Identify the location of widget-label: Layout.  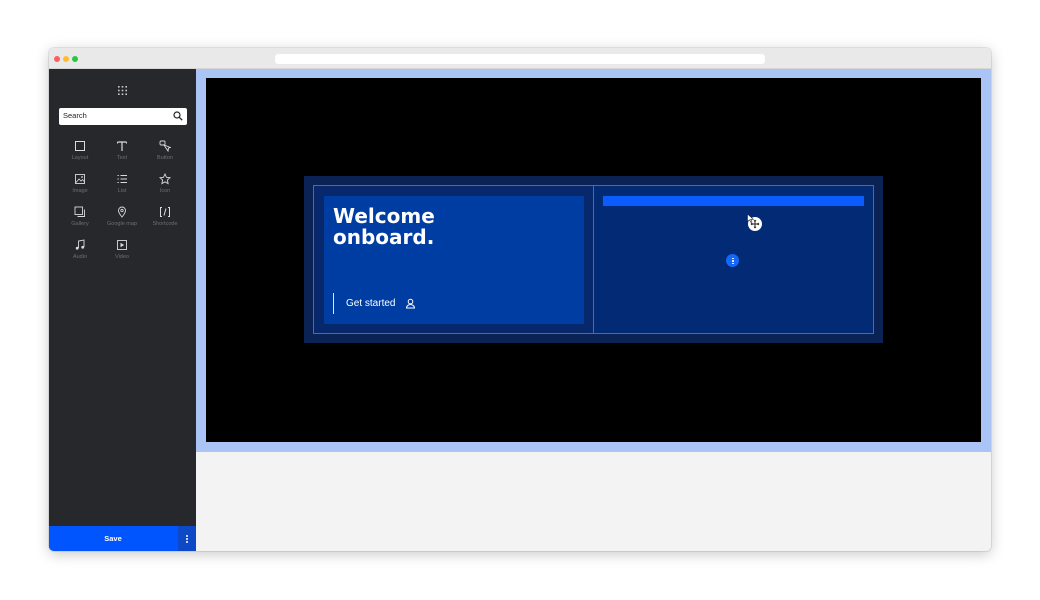
(80, 158).